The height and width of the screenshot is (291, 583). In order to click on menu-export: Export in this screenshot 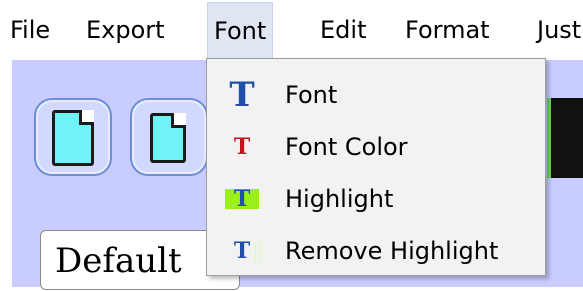, I will do `click(125, 30)`.